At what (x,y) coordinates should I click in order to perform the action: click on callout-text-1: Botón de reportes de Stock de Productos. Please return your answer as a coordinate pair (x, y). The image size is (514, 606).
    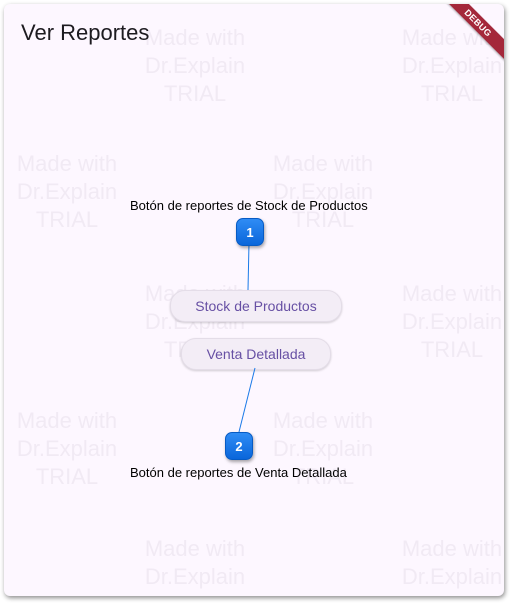
    Looking at the image, I should click on (249, 205).